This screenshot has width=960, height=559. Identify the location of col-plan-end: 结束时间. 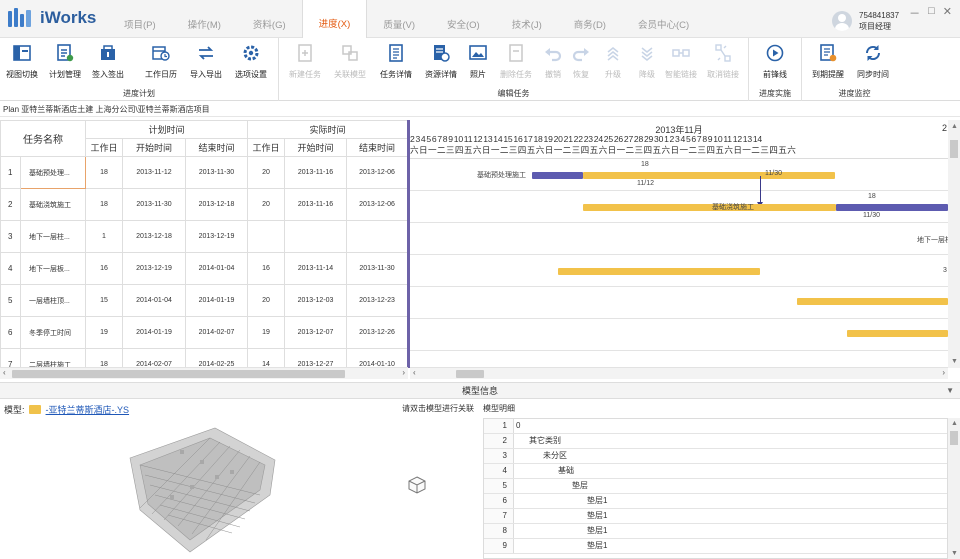
(216, 147).